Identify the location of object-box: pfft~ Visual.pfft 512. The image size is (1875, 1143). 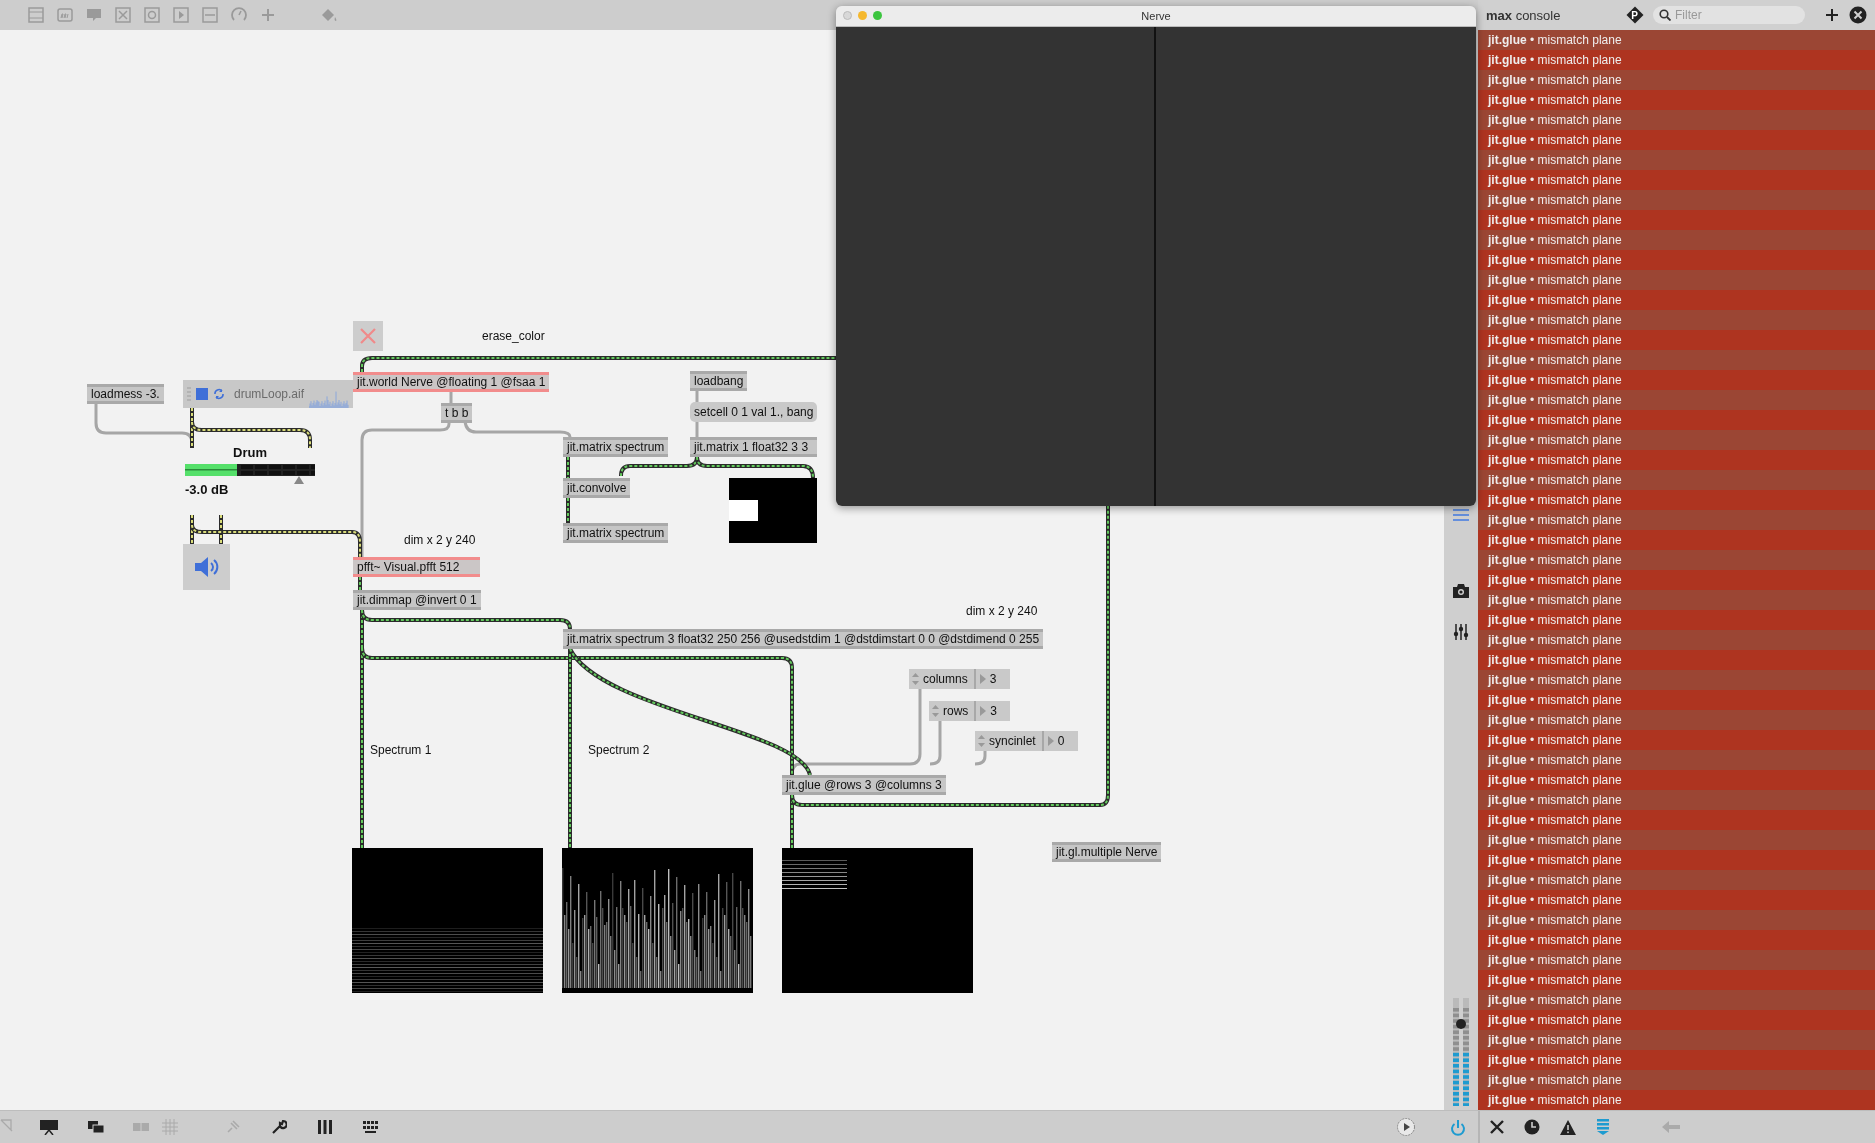
(416, 567).